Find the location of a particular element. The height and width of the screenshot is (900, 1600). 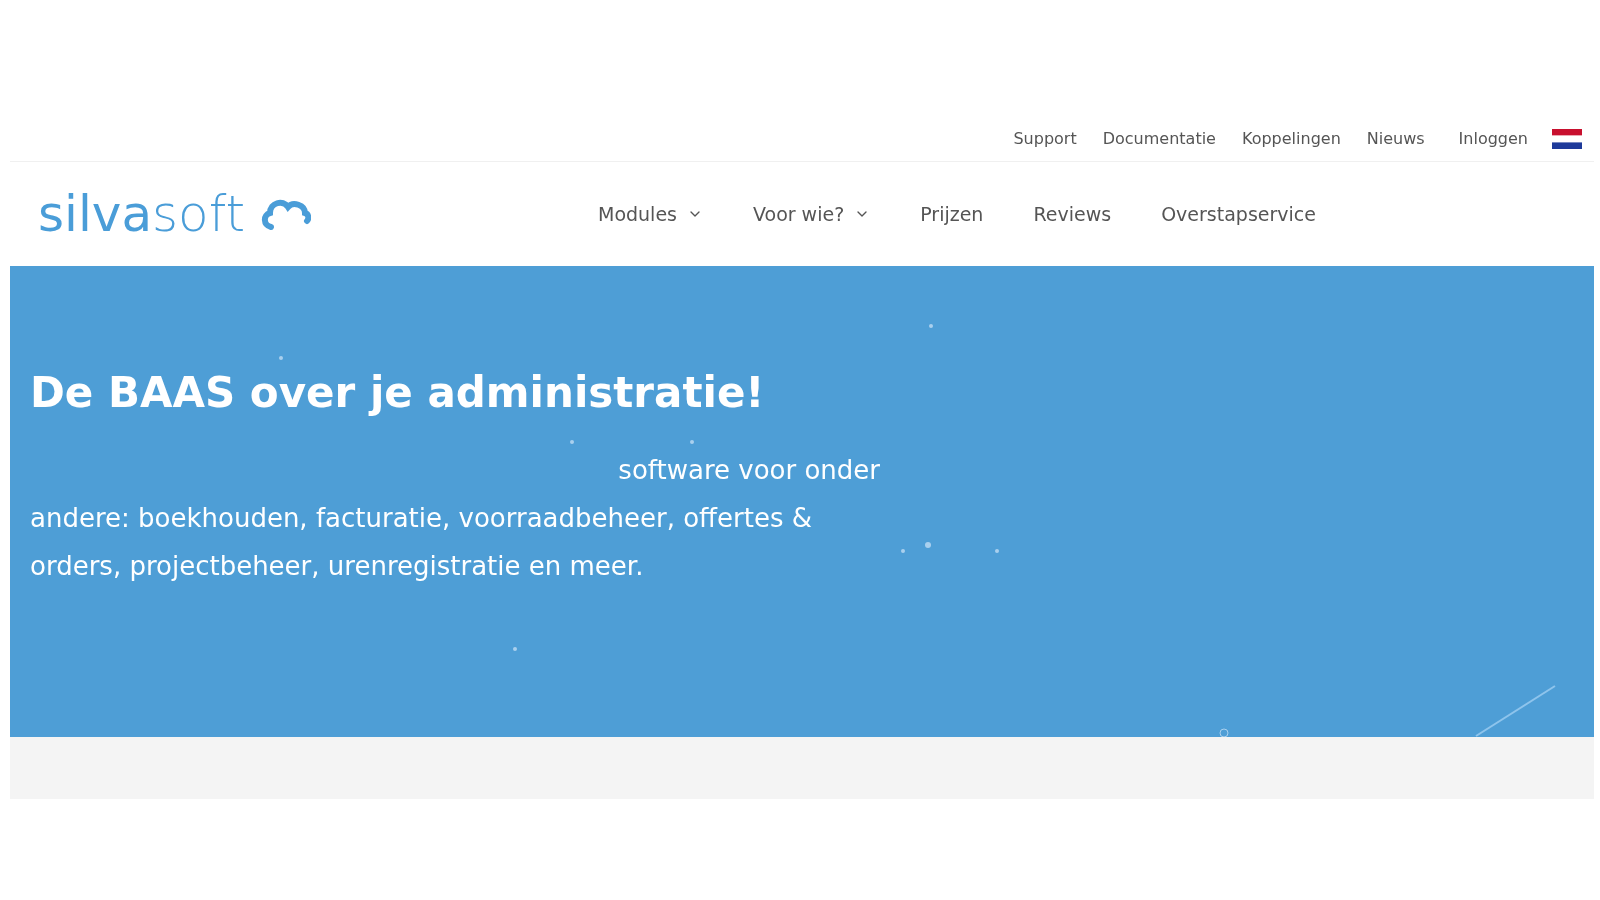

hero-title: De BAAS over je administratie! is located at coordinates (398, 393).